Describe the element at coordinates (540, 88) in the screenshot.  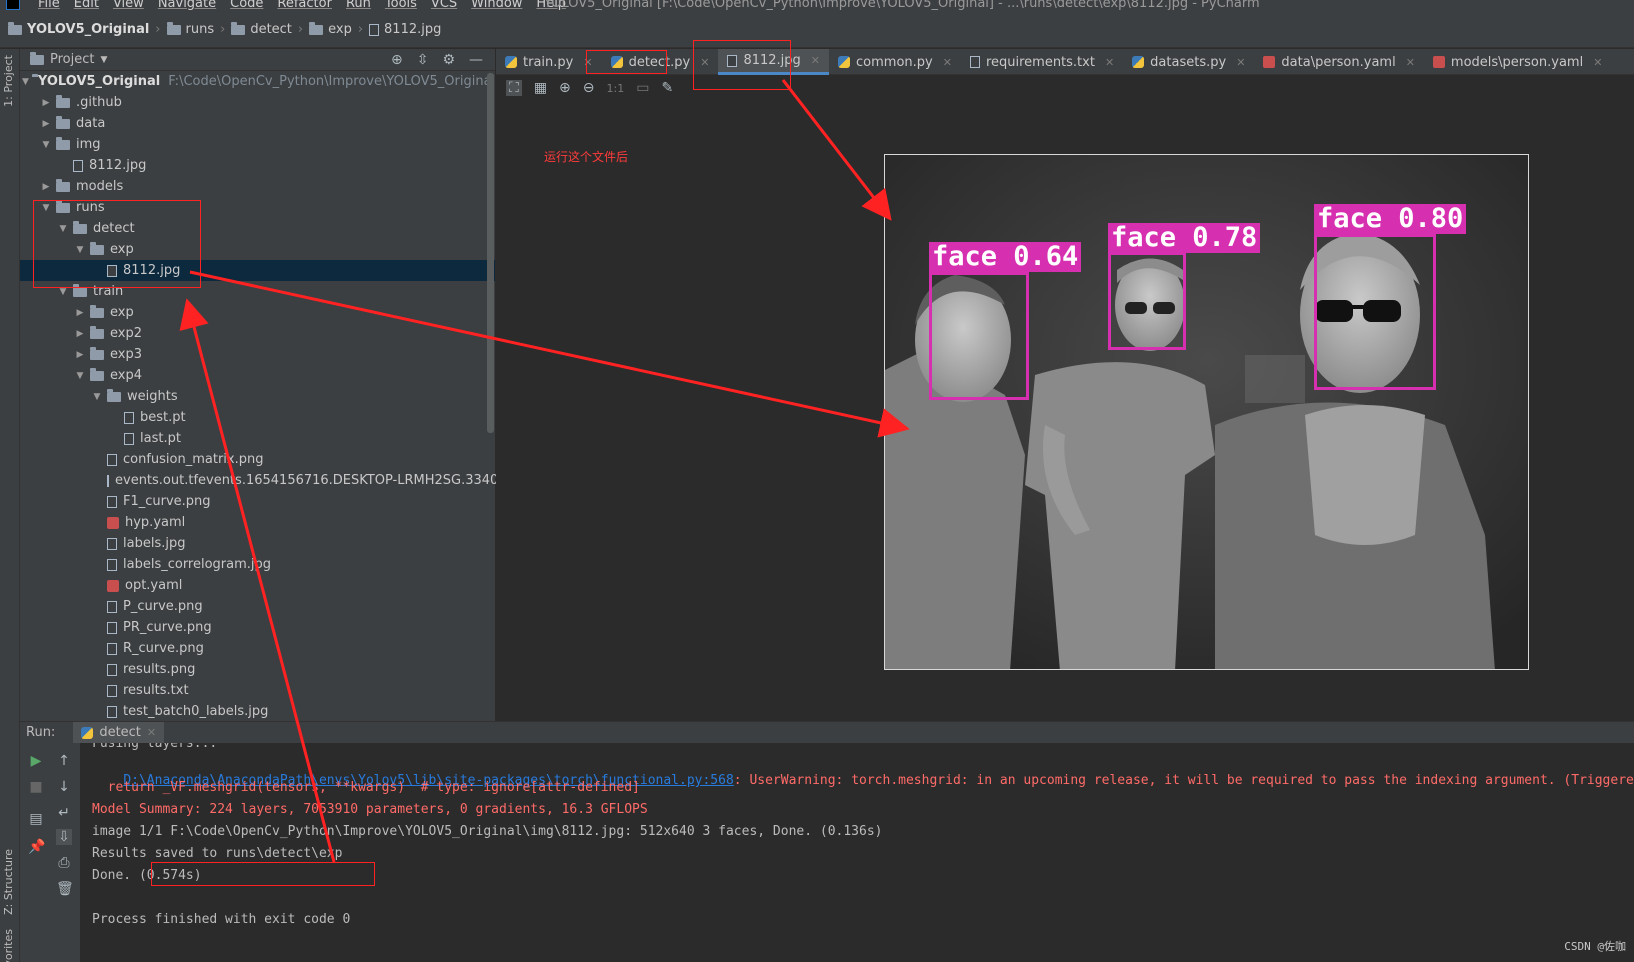
I see `grid-icon: ▦` at that location.